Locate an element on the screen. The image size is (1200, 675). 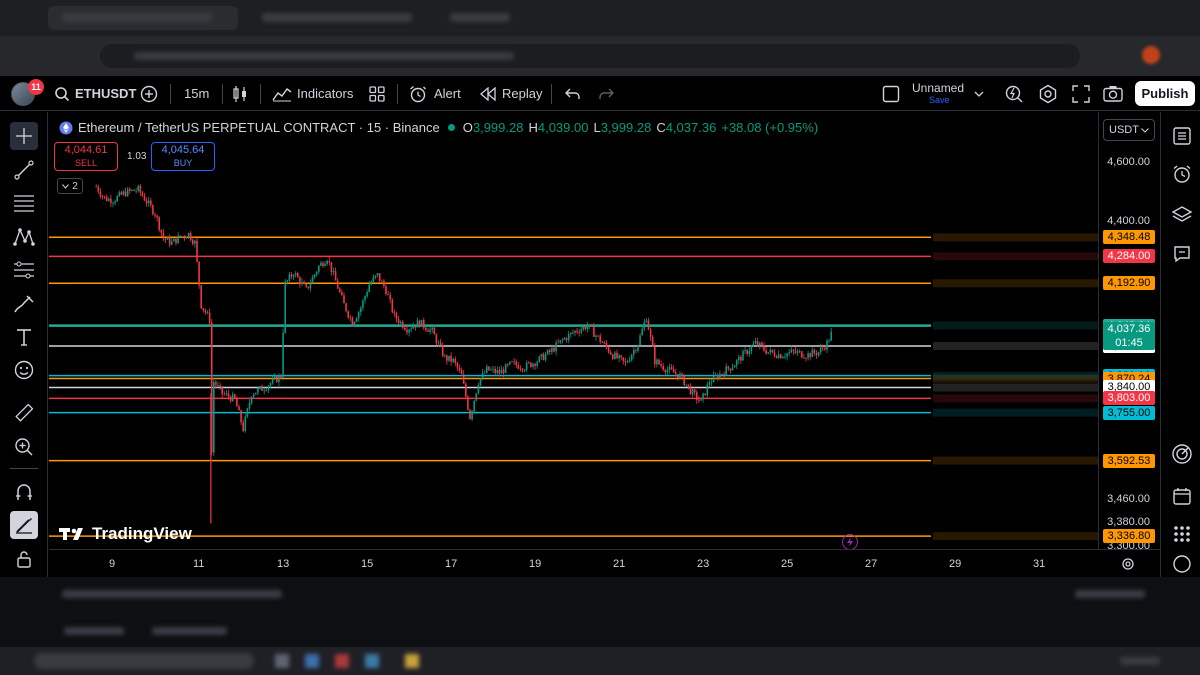
zoom-tool is located at coordinates (24, 447).